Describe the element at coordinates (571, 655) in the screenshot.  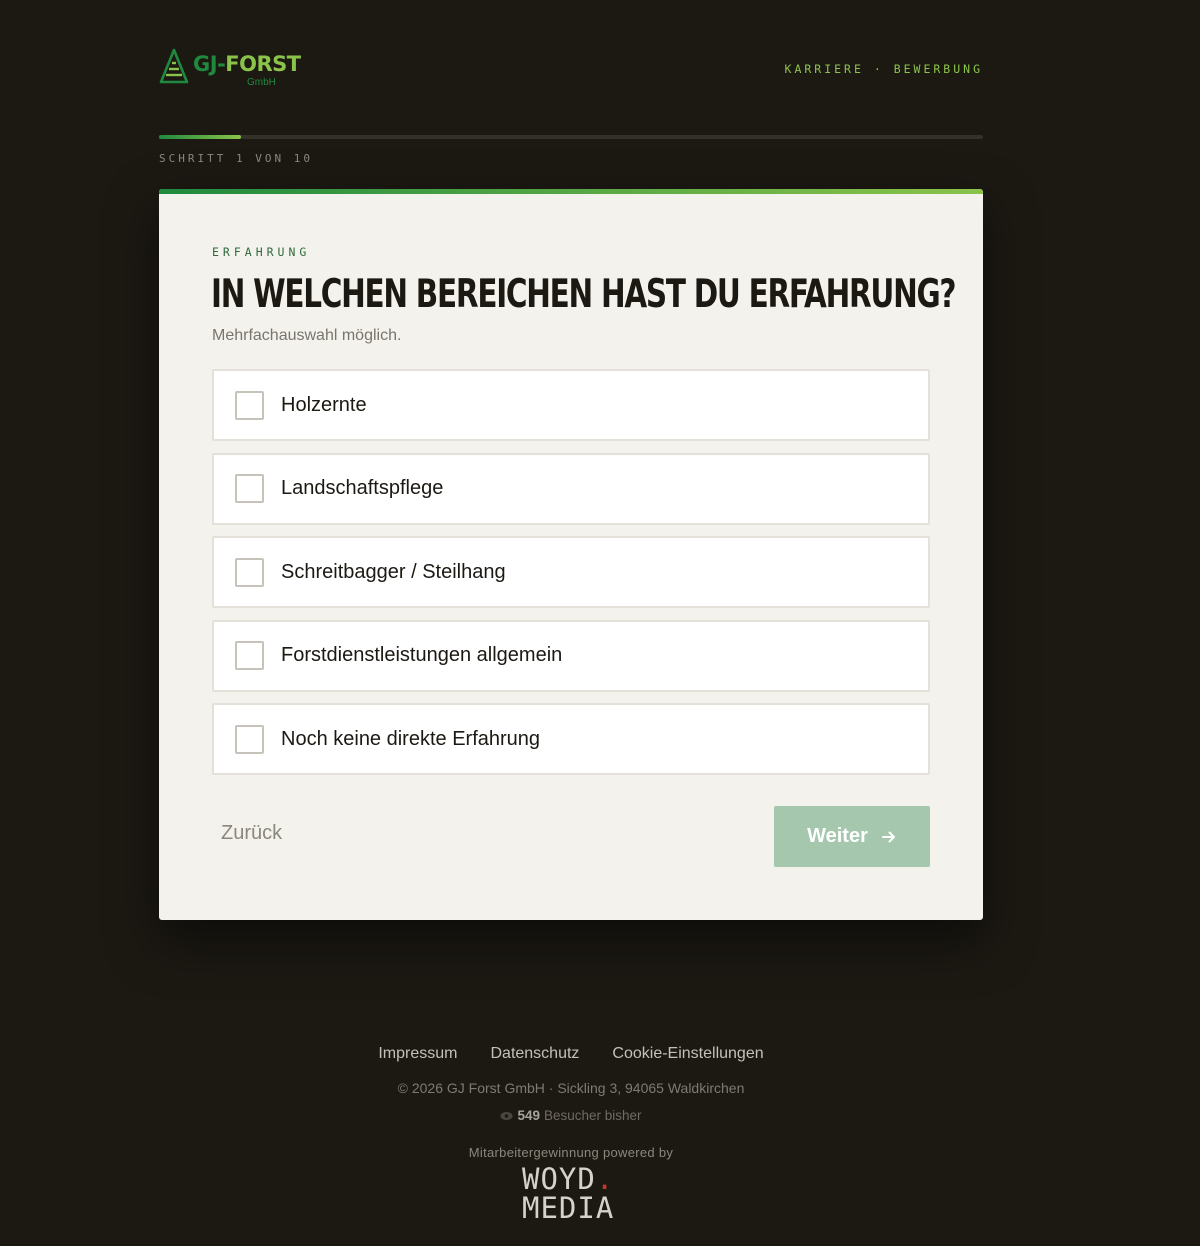
I see `option-forstdienstleistungen: Forstdienstleistungen allgemein` at that location.